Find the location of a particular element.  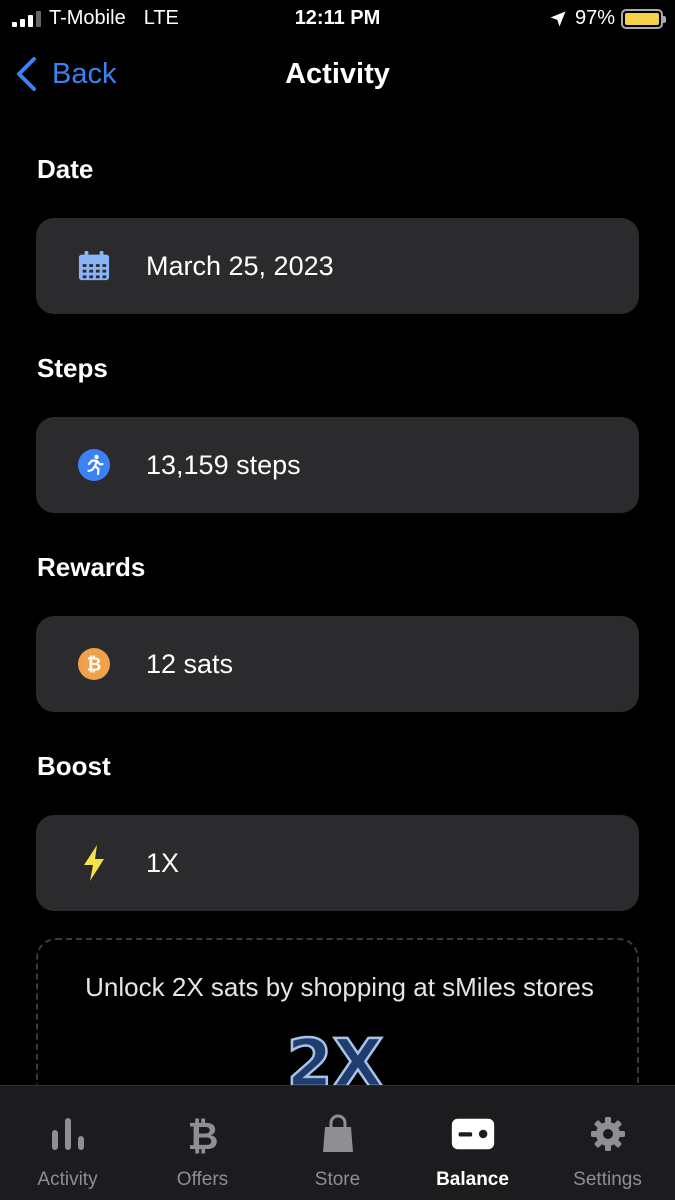

runner-icon is located at coordinates (94, 465).